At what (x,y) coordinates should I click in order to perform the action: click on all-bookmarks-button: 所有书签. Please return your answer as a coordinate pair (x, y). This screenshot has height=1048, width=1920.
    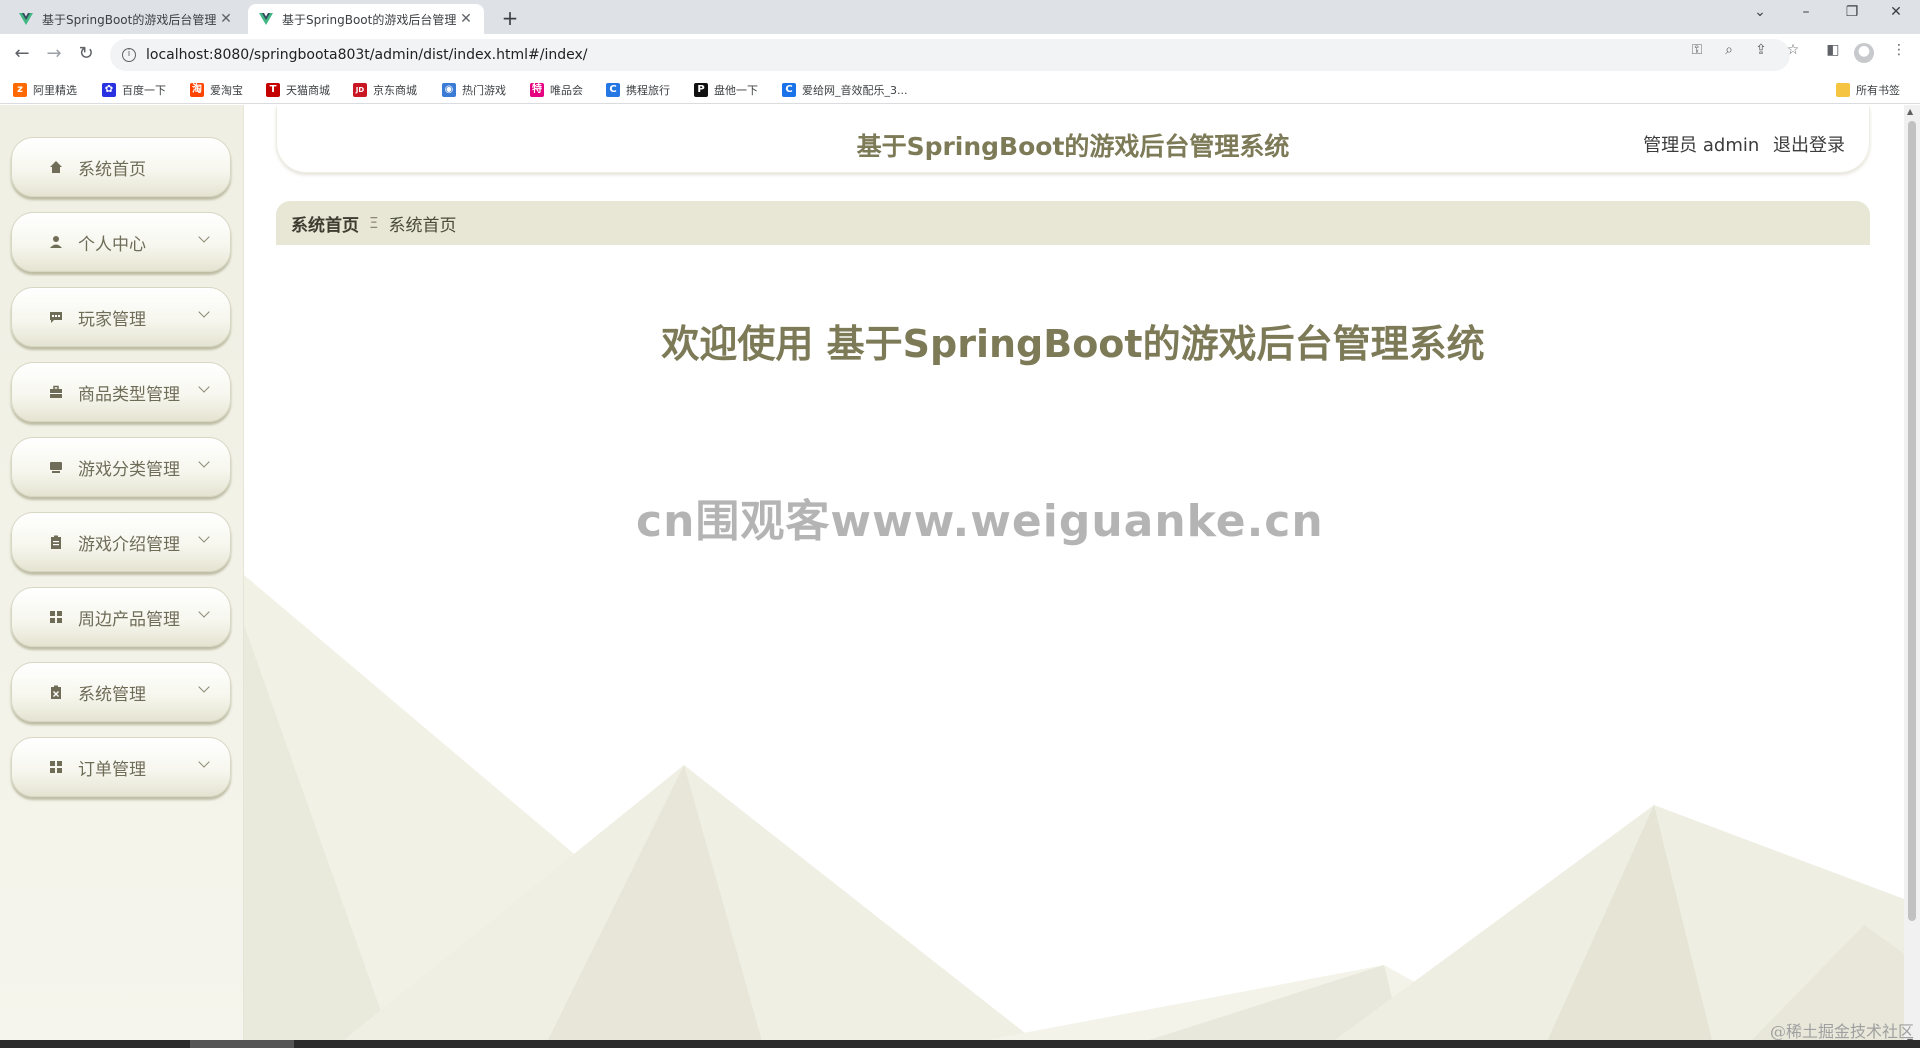
    Looking at the image, I should click on (1868, 90).